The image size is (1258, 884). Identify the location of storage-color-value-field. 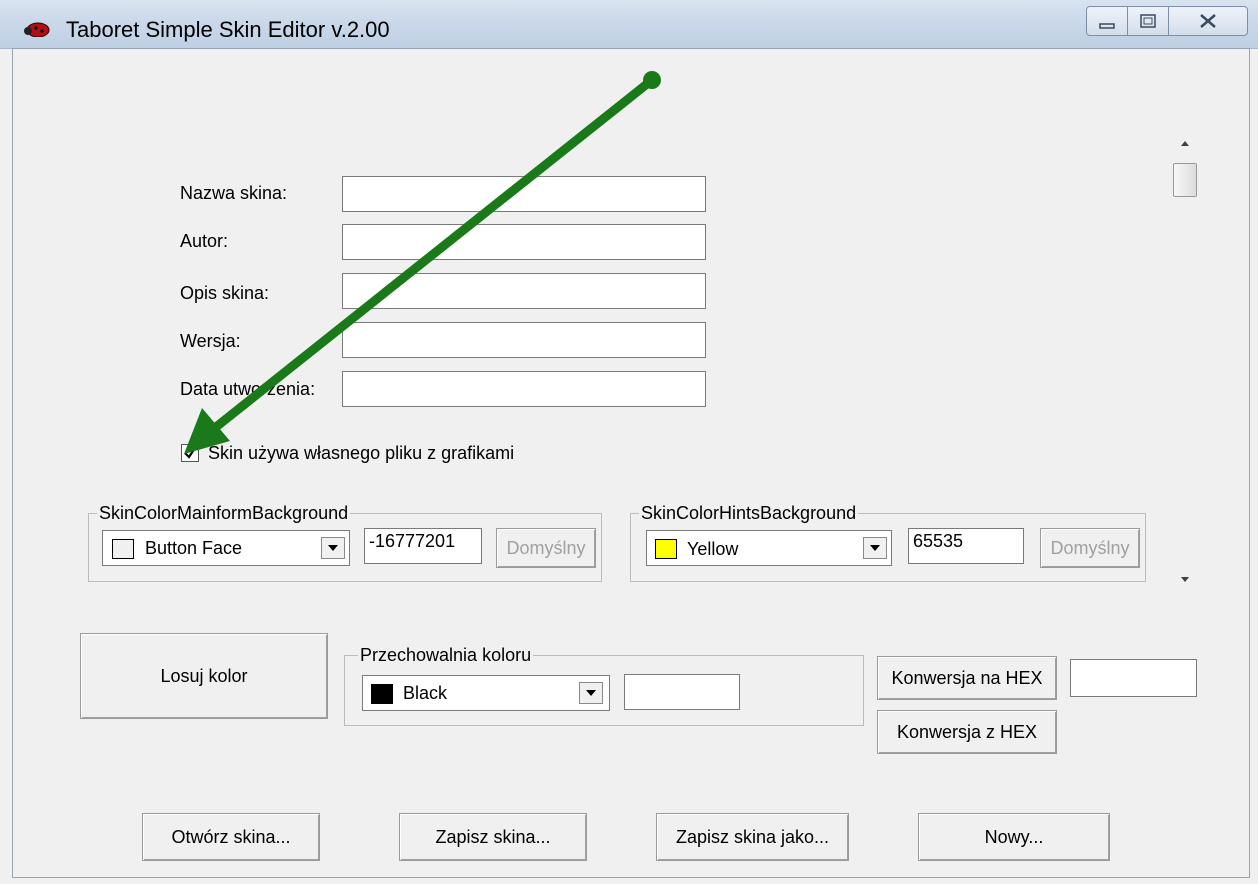
(682, 692).